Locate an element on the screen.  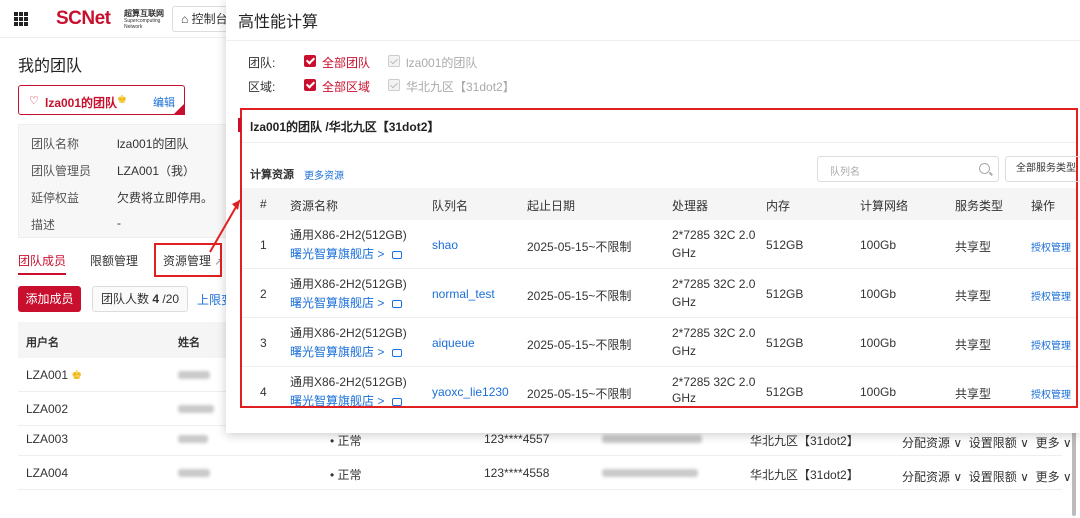
queue-link: aiqueue is located at coordinates (453, 343).